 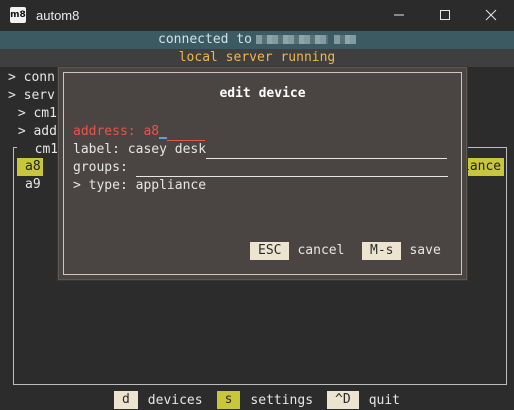 What do you see at coordinates (257, 15) in the screenshot?
I see `window-titlebar: m8 autom8` at bounding box center [257, 15].